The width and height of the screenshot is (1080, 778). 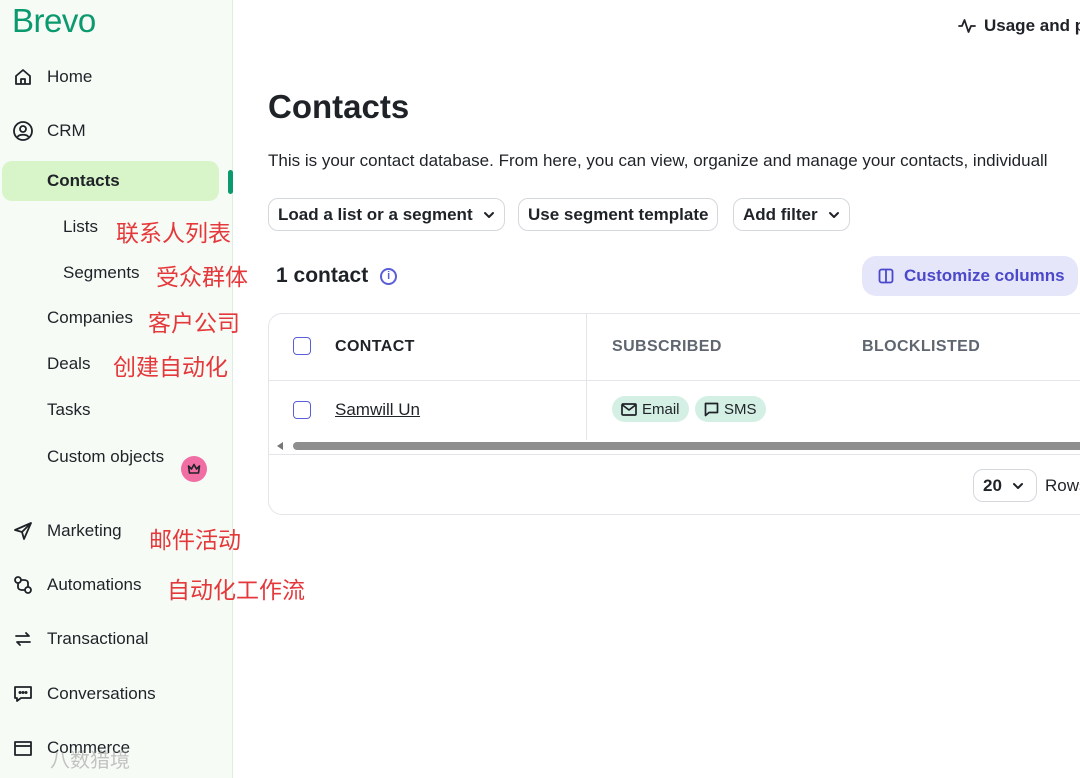 I want to click on sidebar-item-label: Automations, so click(x=94, y=584).